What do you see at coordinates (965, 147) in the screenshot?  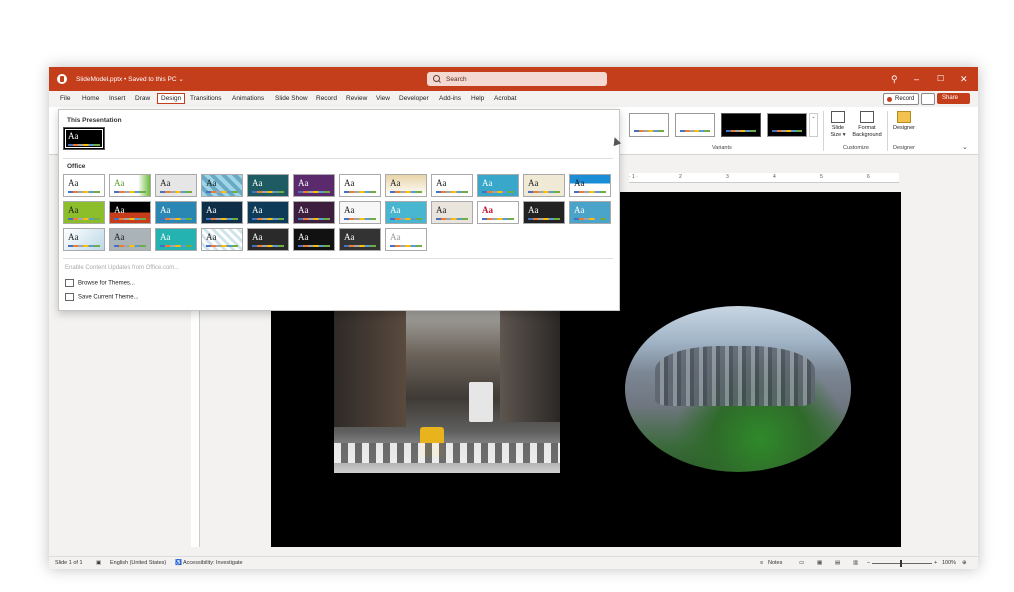 I see `collapse-ribbon-icon: ⌄` at bounding box center [965, 147].